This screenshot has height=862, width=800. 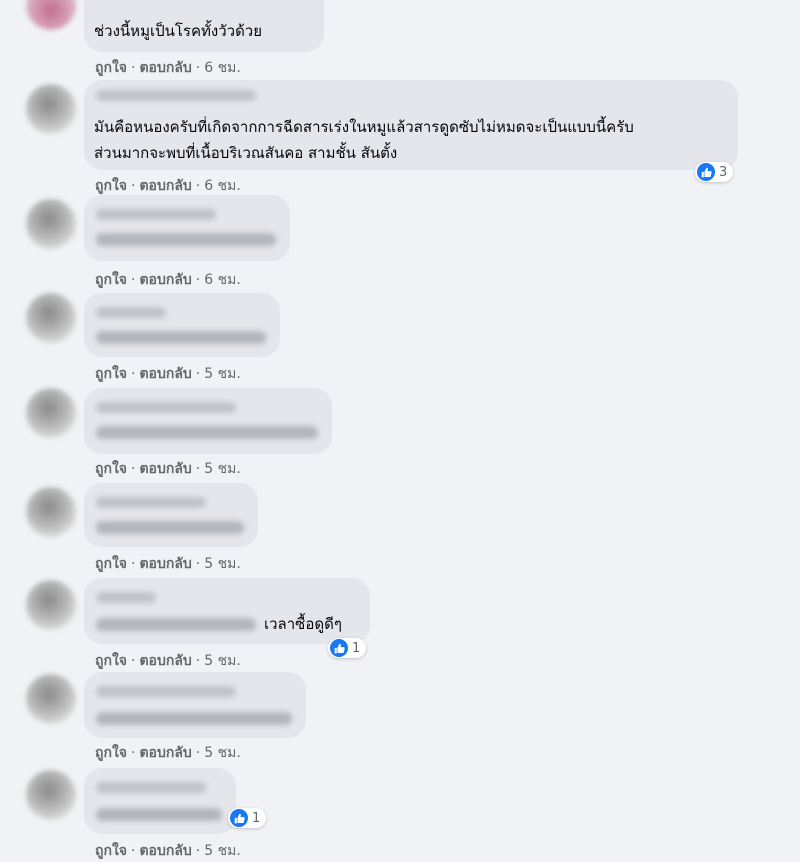 I want to click on comment-text: เวลาซื้อดูดีๆ, so click(x=303, y=624).